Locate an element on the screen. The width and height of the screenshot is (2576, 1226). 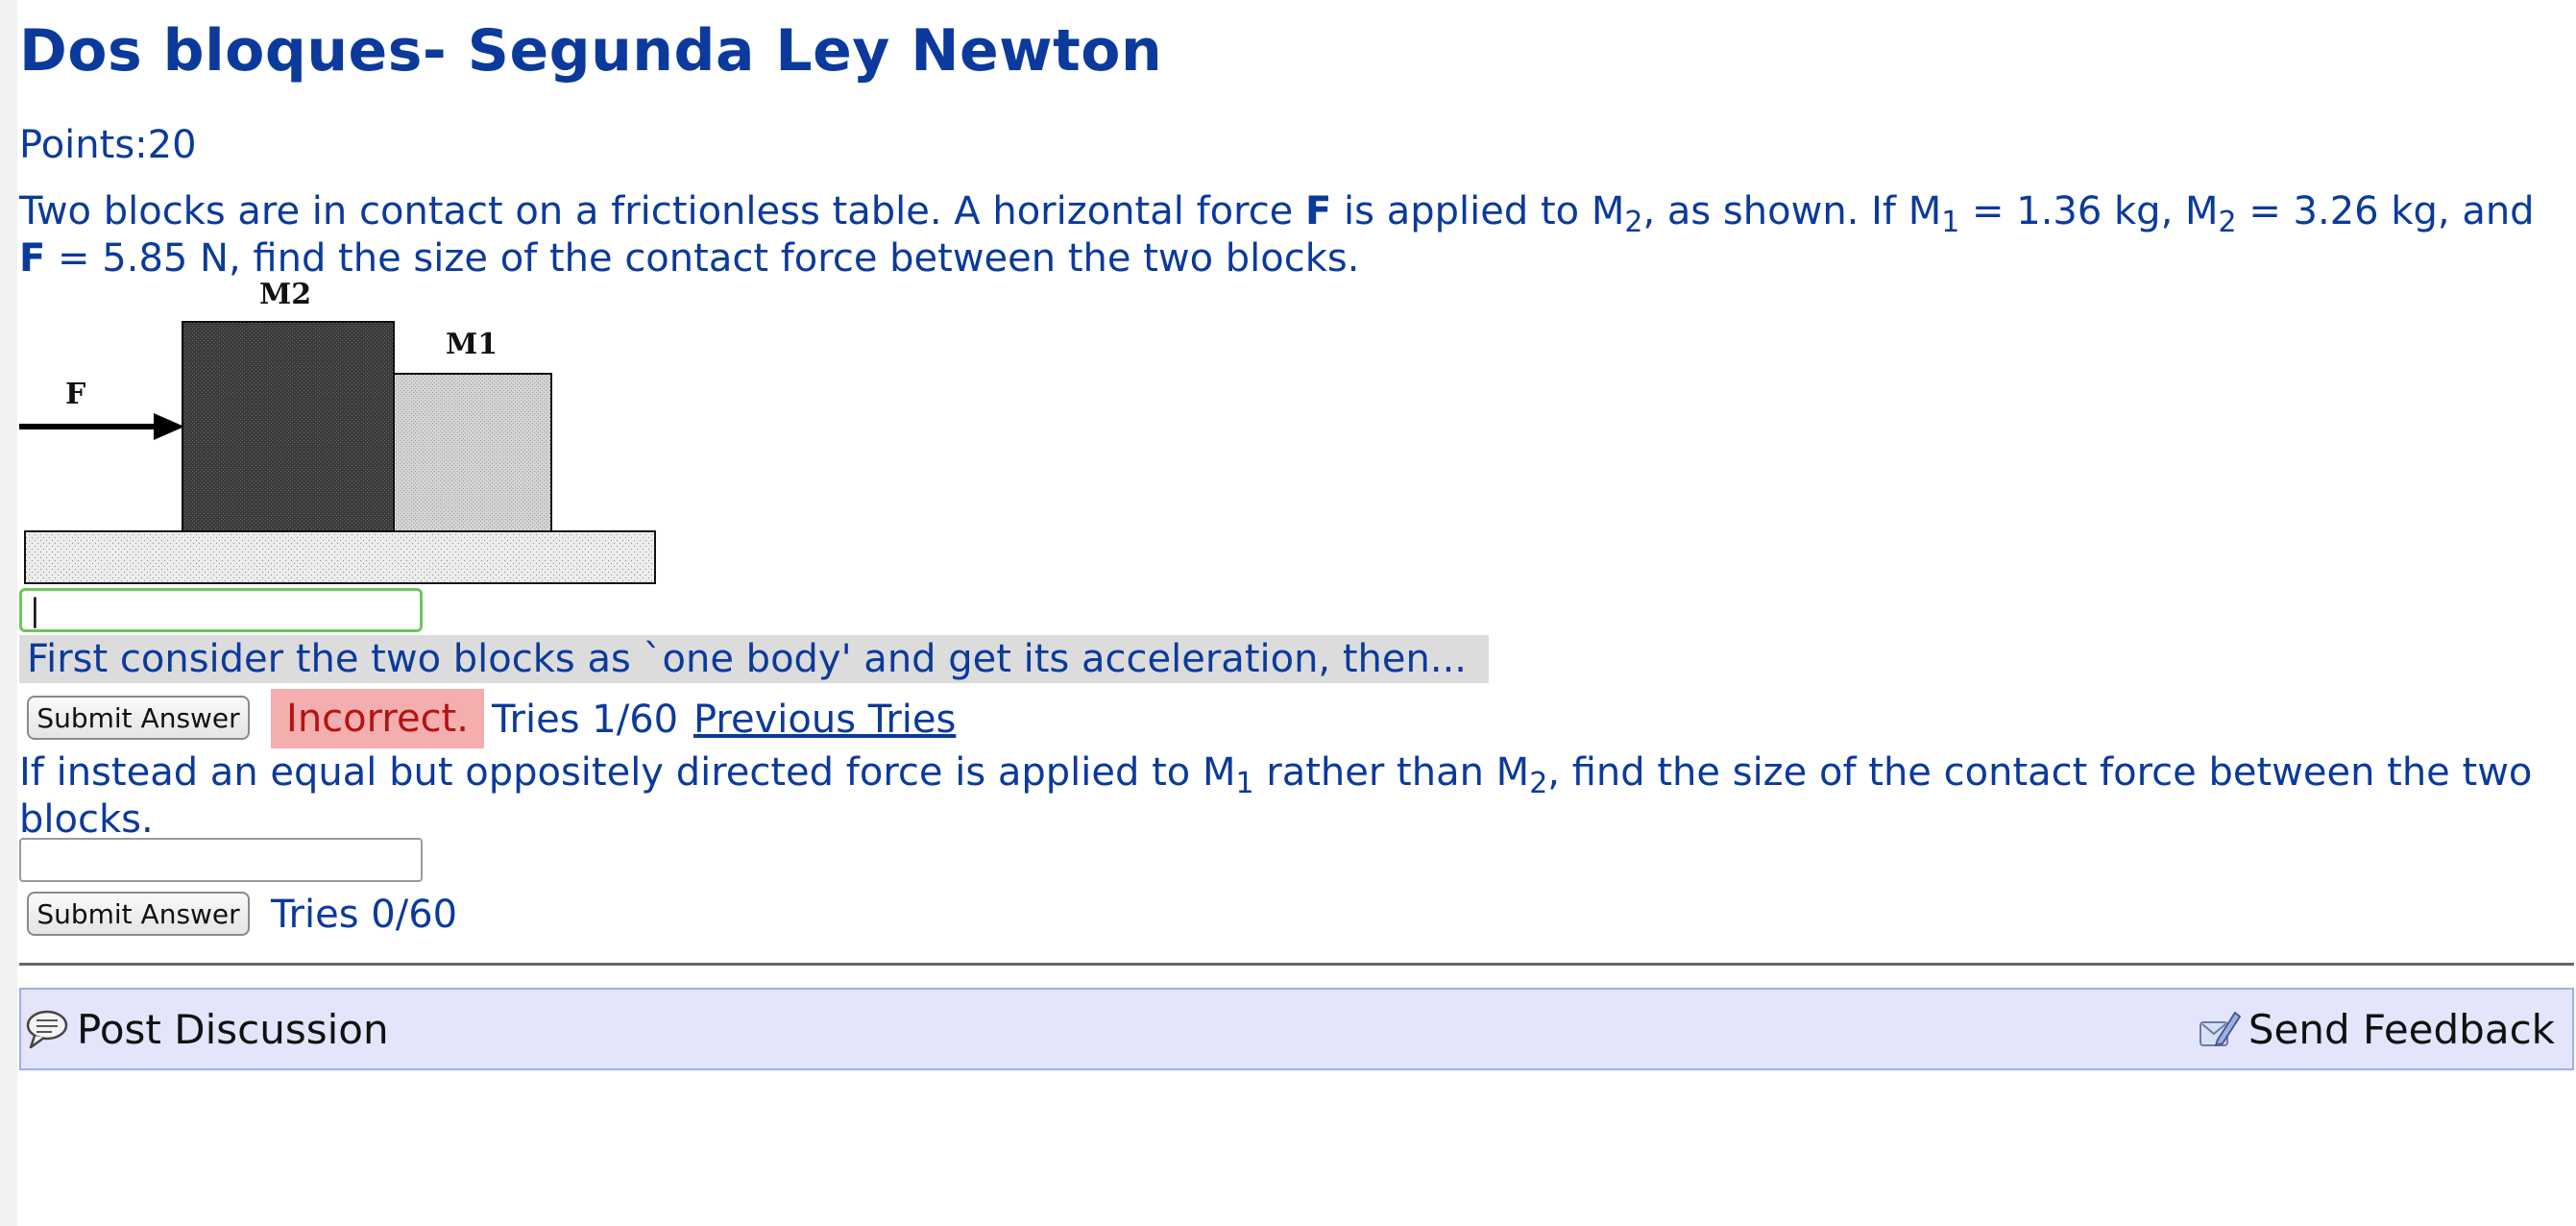
force-arrow-head is located at coordinates (169, 427).